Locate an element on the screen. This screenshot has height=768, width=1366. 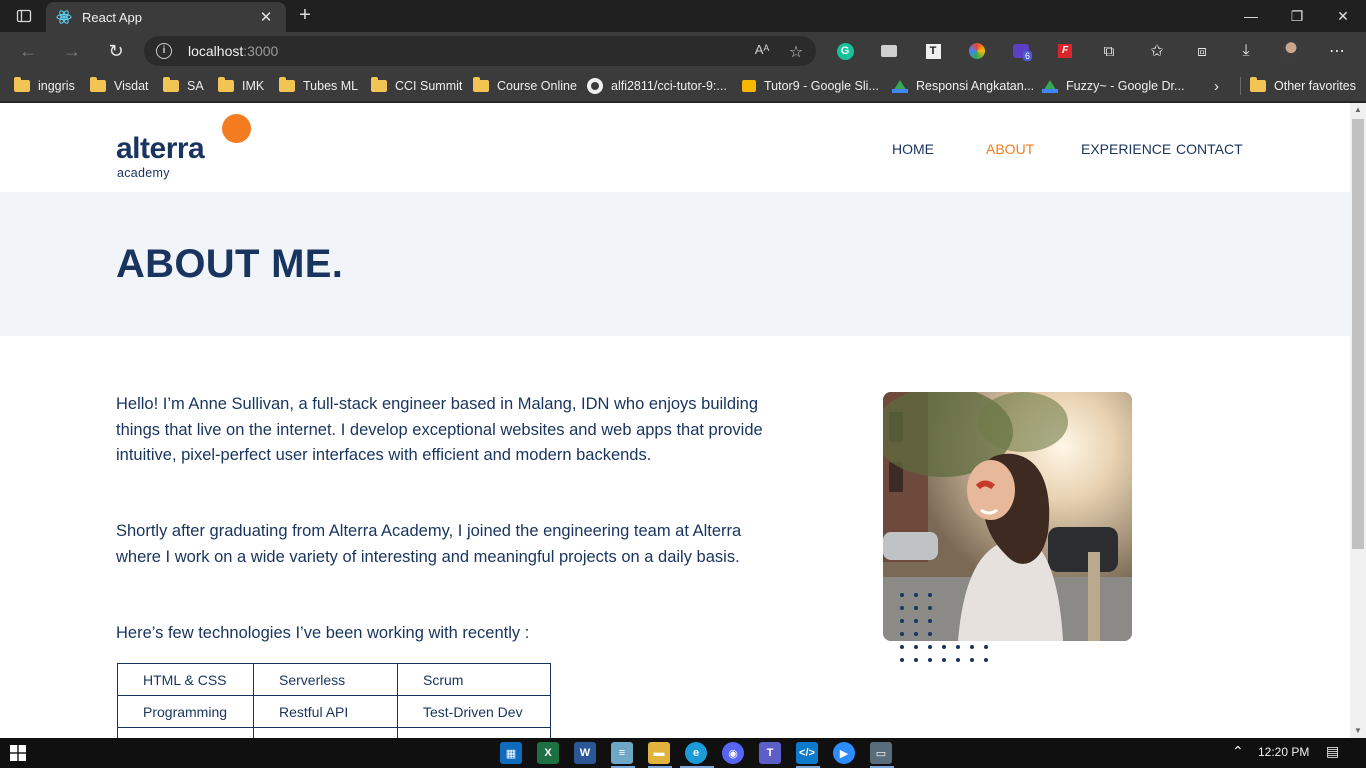
bookmark-course-online: Course Online is located at coordinates (525, 86).